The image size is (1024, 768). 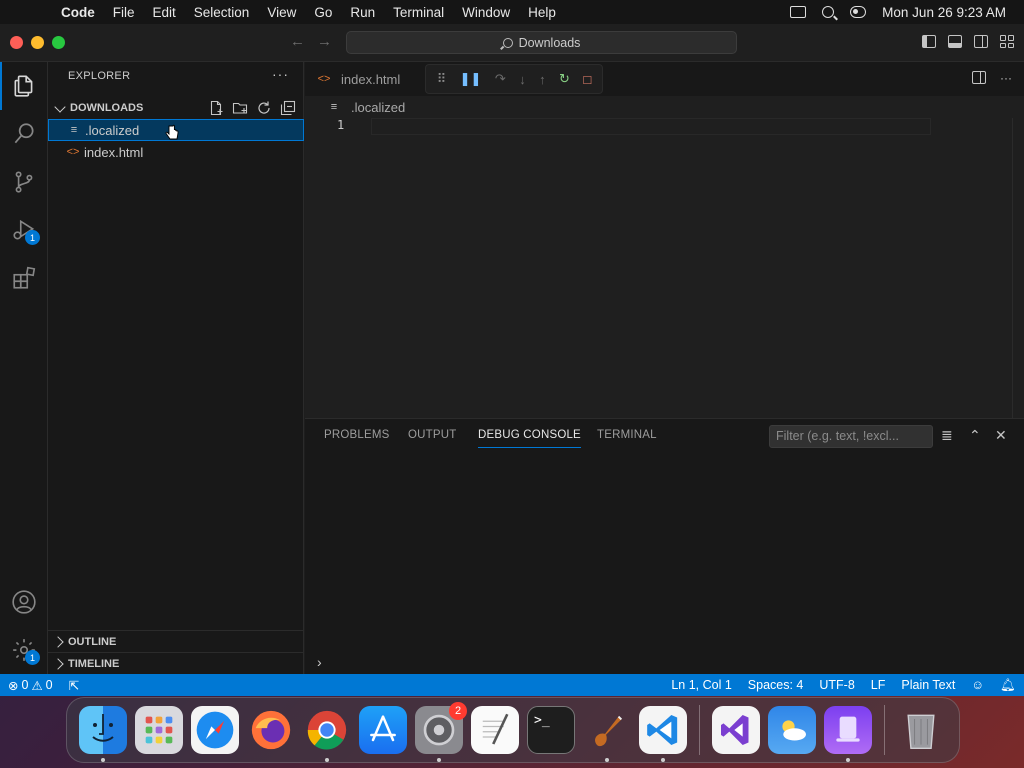 I want to click on collapse-all-icon, so click(x=288, y=108).